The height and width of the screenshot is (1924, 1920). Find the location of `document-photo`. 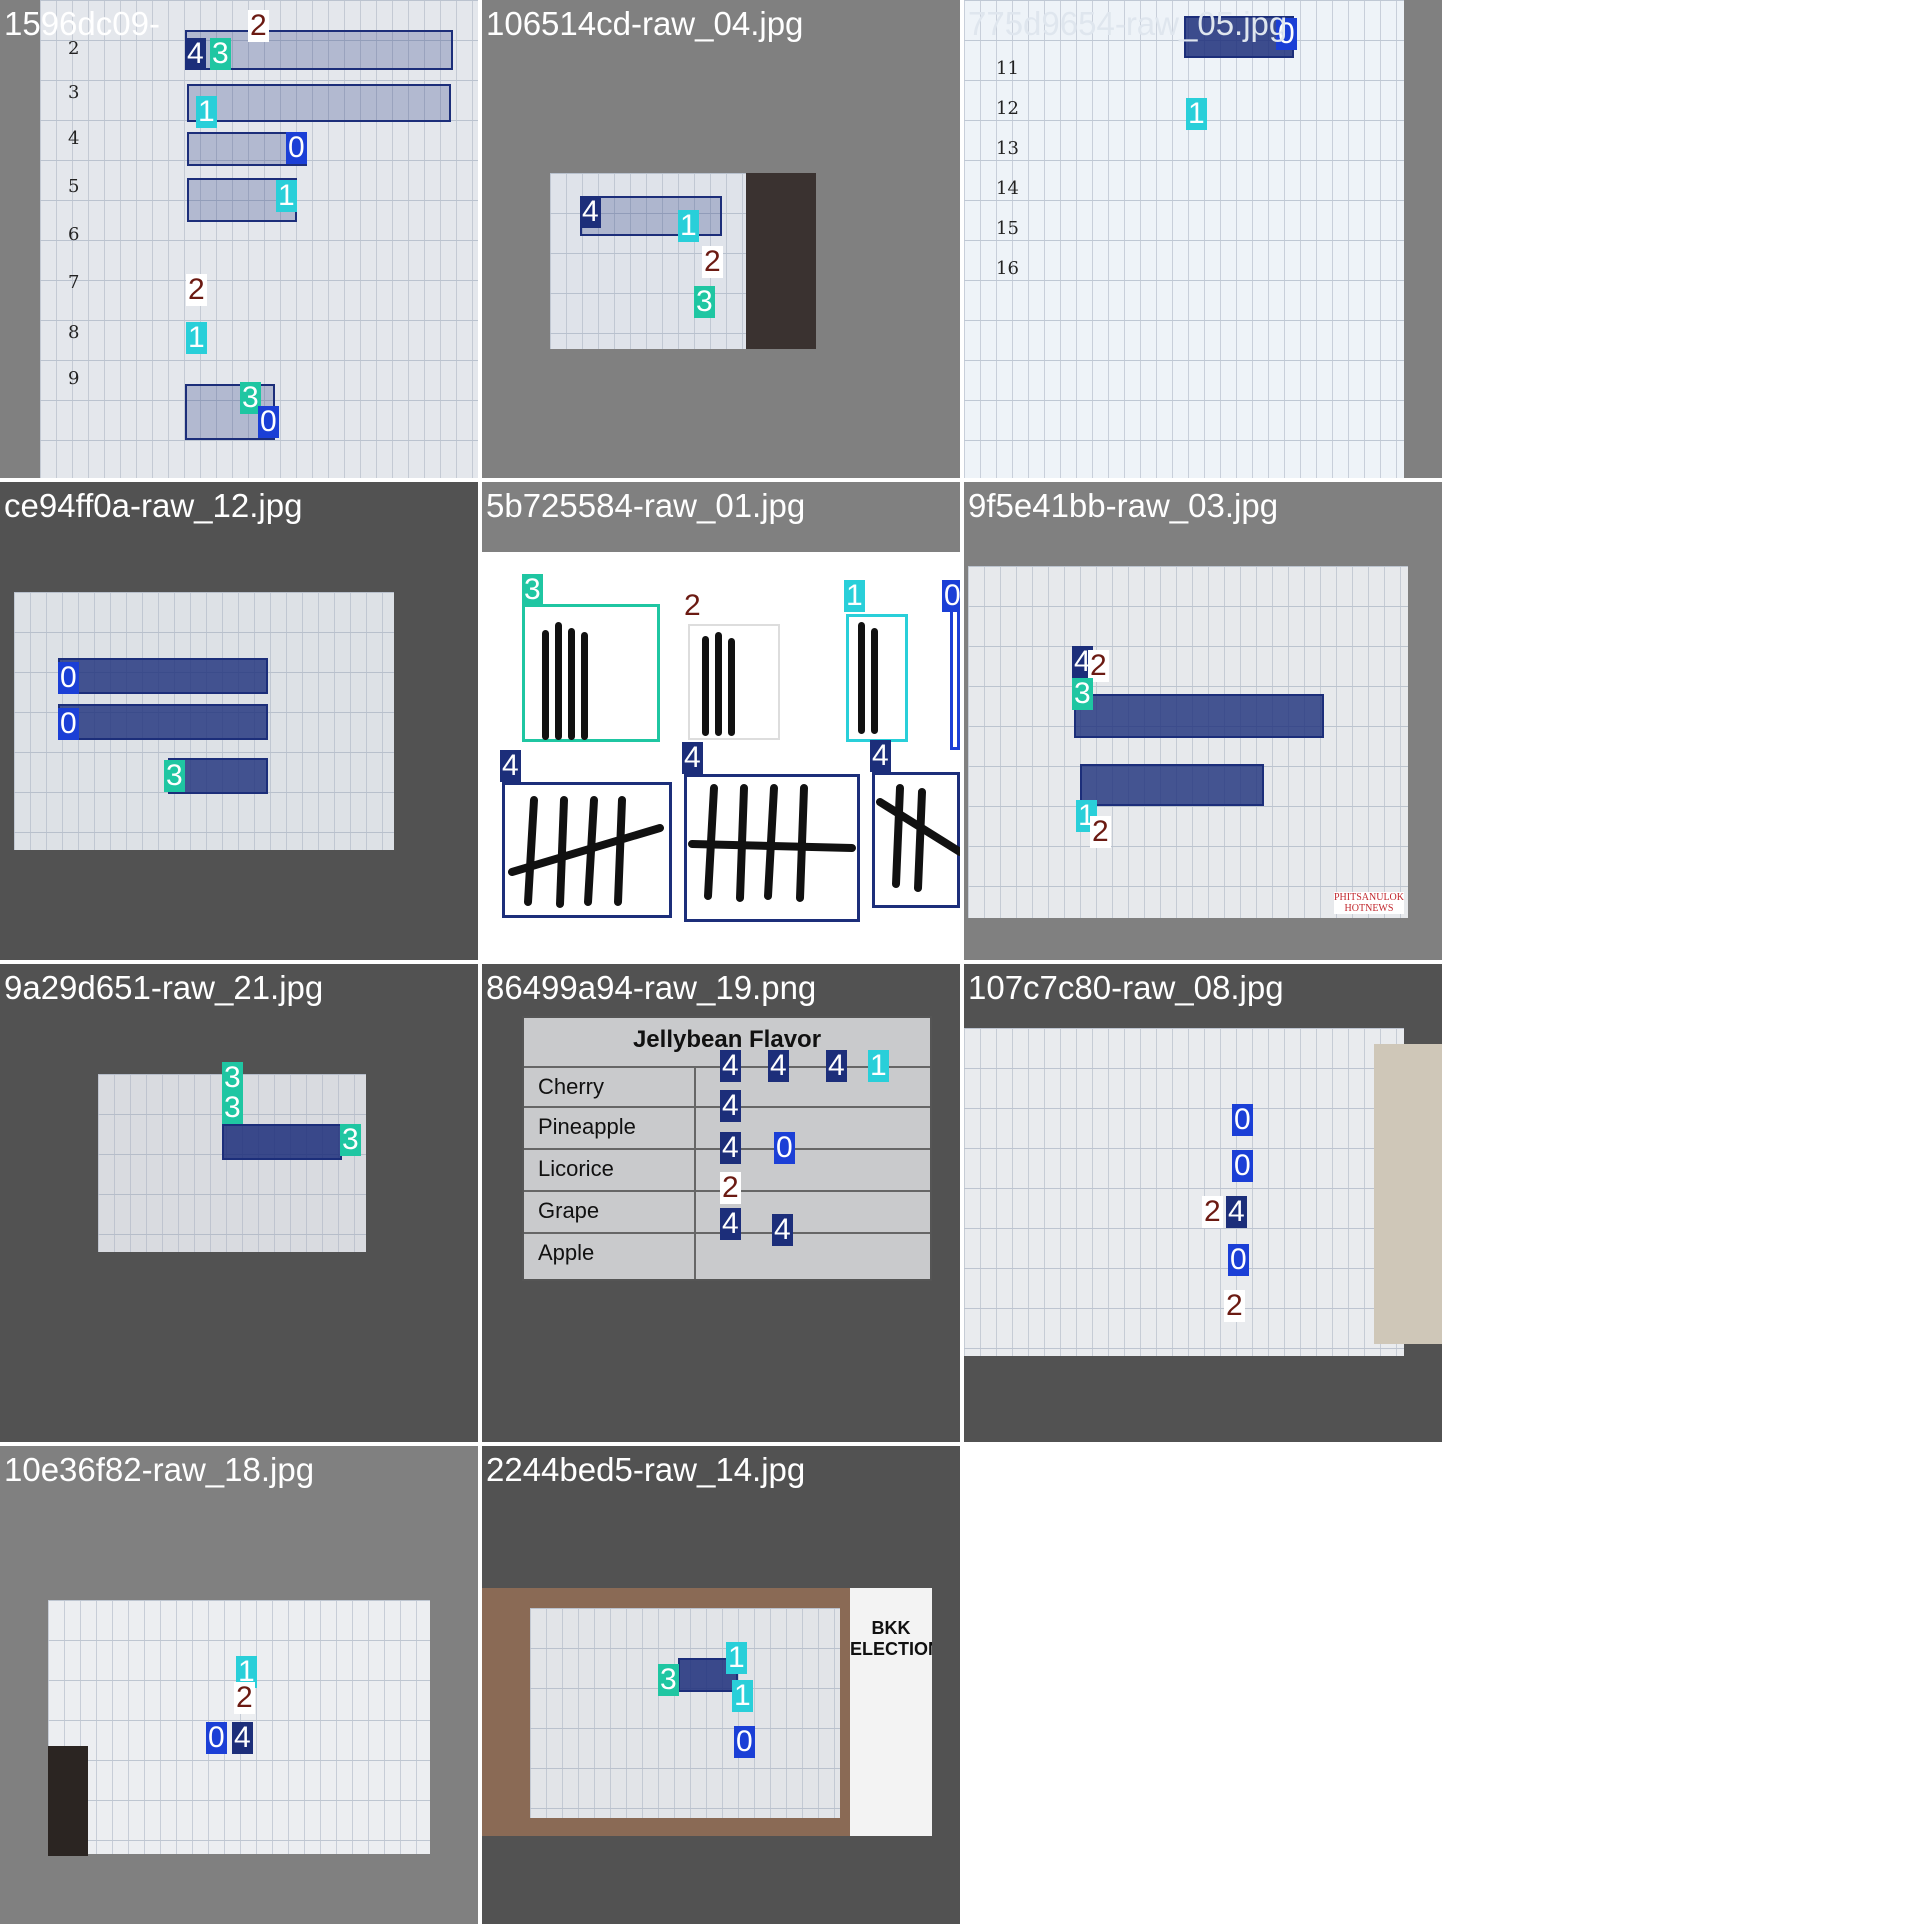

document-photo is located at coordinates (1408, 1194).